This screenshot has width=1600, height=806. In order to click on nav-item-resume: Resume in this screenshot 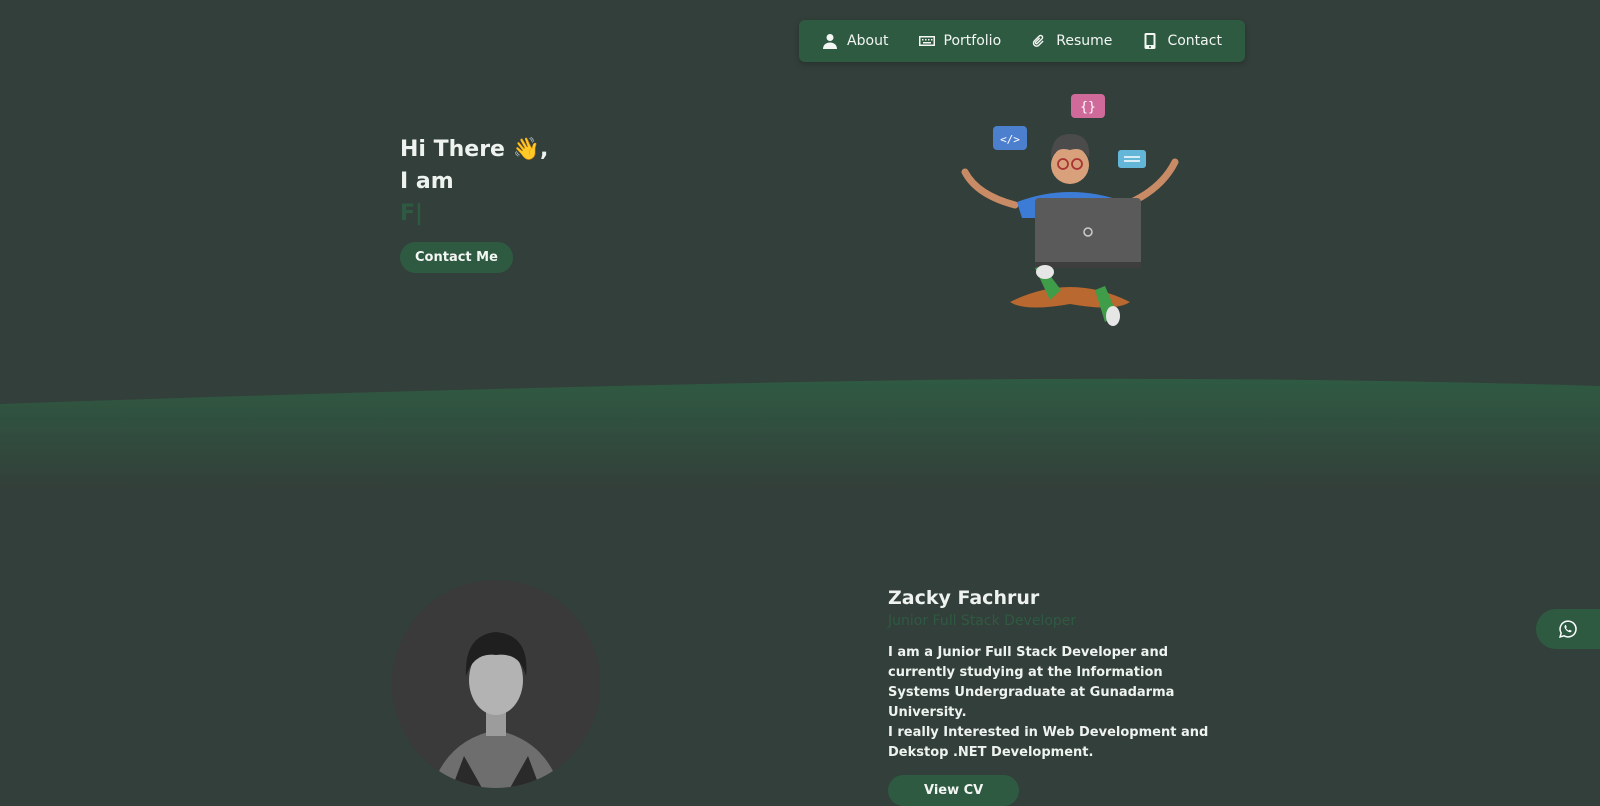, I will do `click(1071, 41)`.